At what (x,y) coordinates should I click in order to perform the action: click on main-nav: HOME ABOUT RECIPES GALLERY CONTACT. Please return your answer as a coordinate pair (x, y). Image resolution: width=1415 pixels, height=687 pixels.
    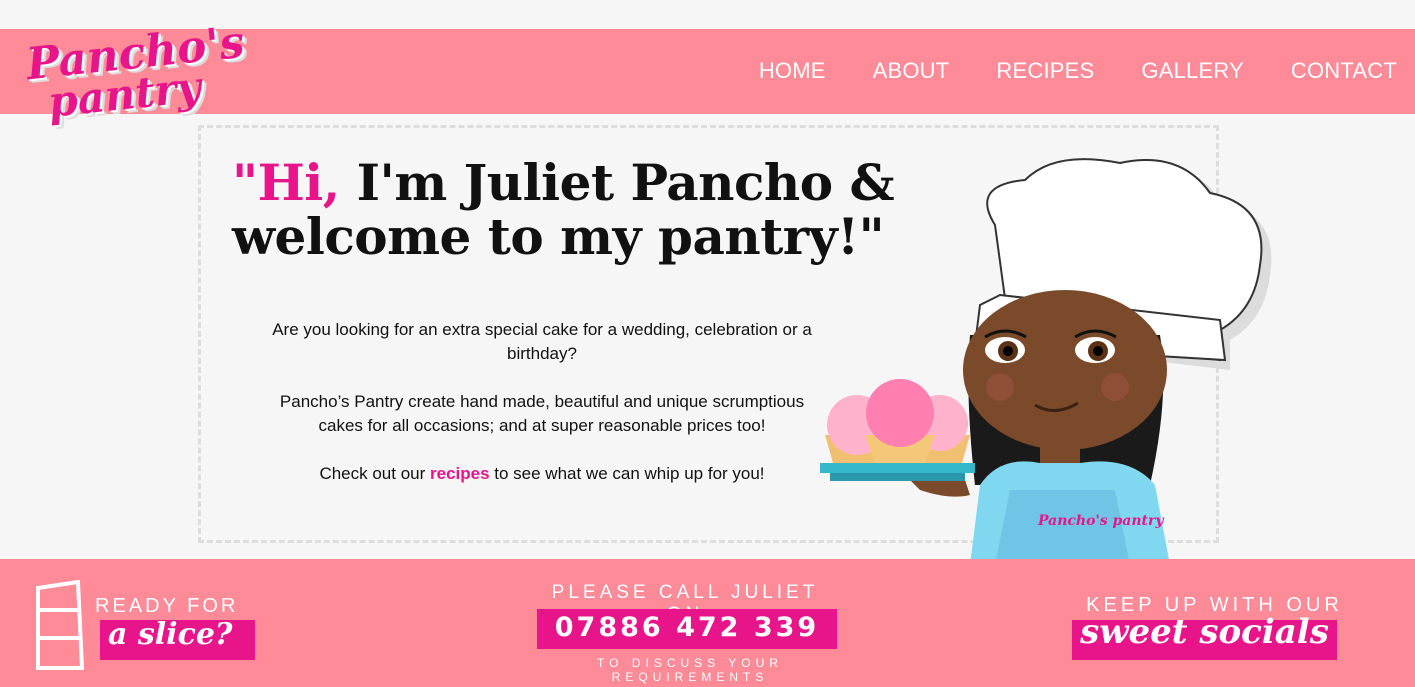
    Looking at the image, I should click on (1078, 71).